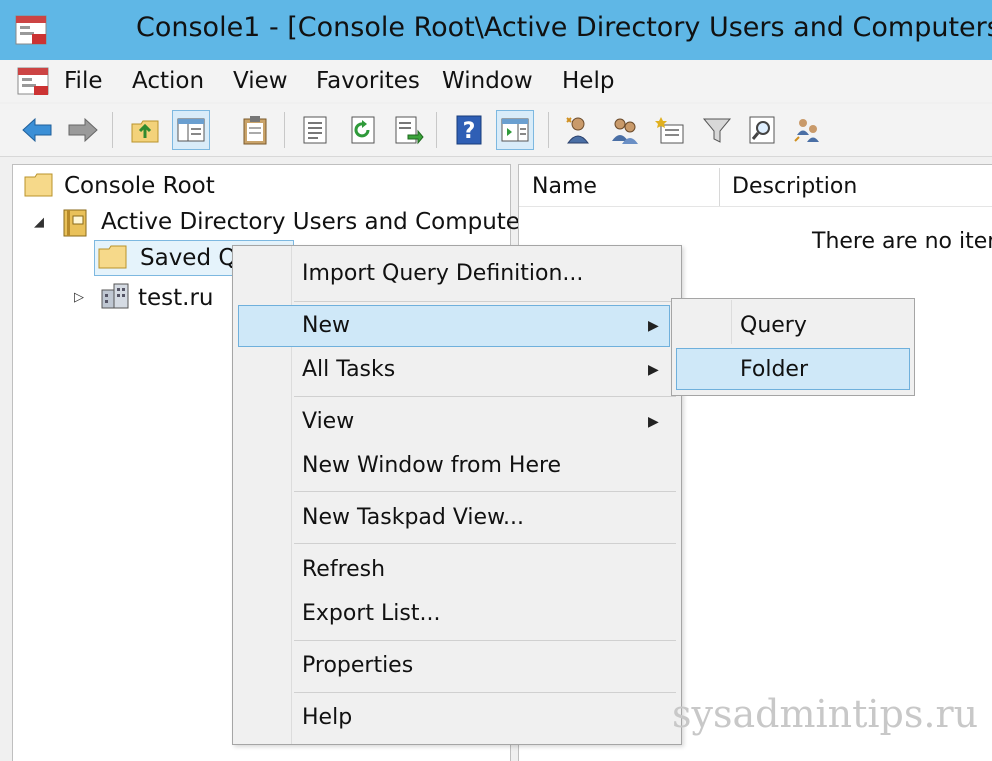 The width and height of the screenshot is (992, 761). I want to click on menu-help: Help, so click(588, 81).